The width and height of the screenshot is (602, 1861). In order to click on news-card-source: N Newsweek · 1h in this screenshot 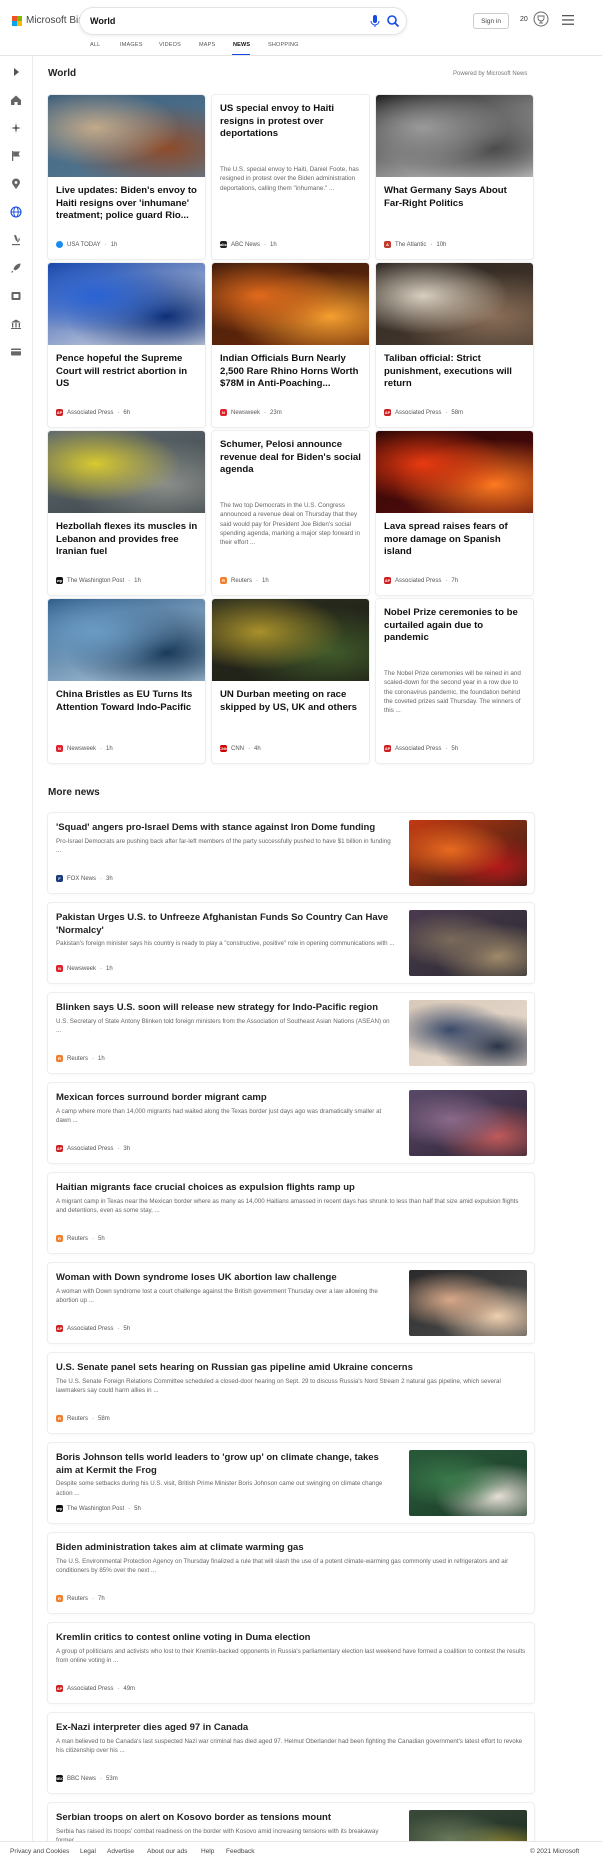, I will do `click(84, 748)`.